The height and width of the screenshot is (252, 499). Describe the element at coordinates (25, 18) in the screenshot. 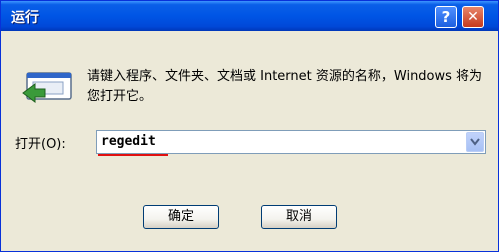

I see `window-title: 运行` at that location.